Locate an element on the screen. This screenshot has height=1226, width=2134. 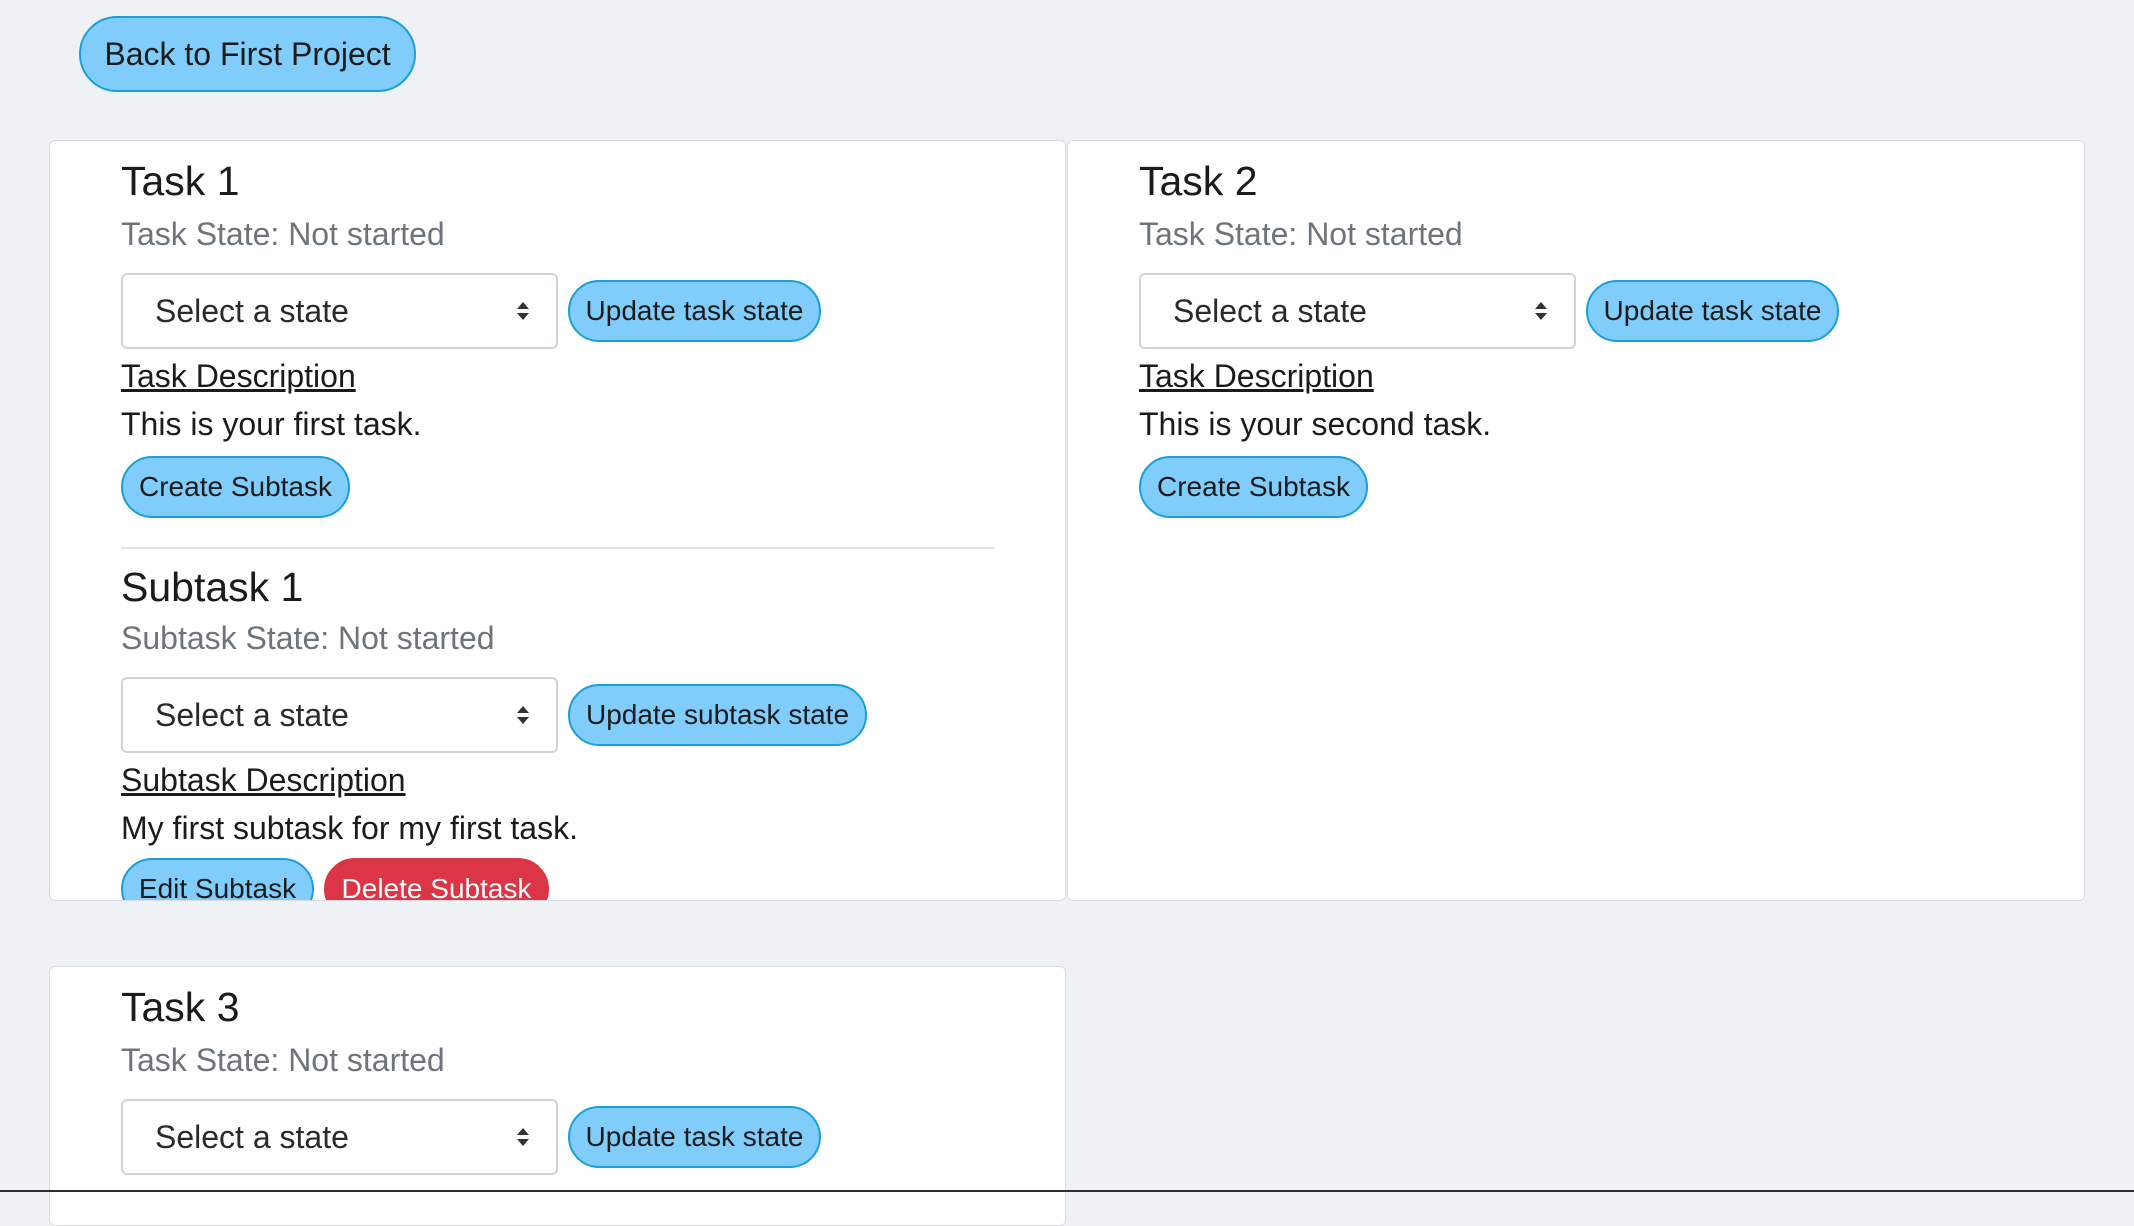
subtask-description: My first subtask for my first task. is located at coordinates (349, 828).